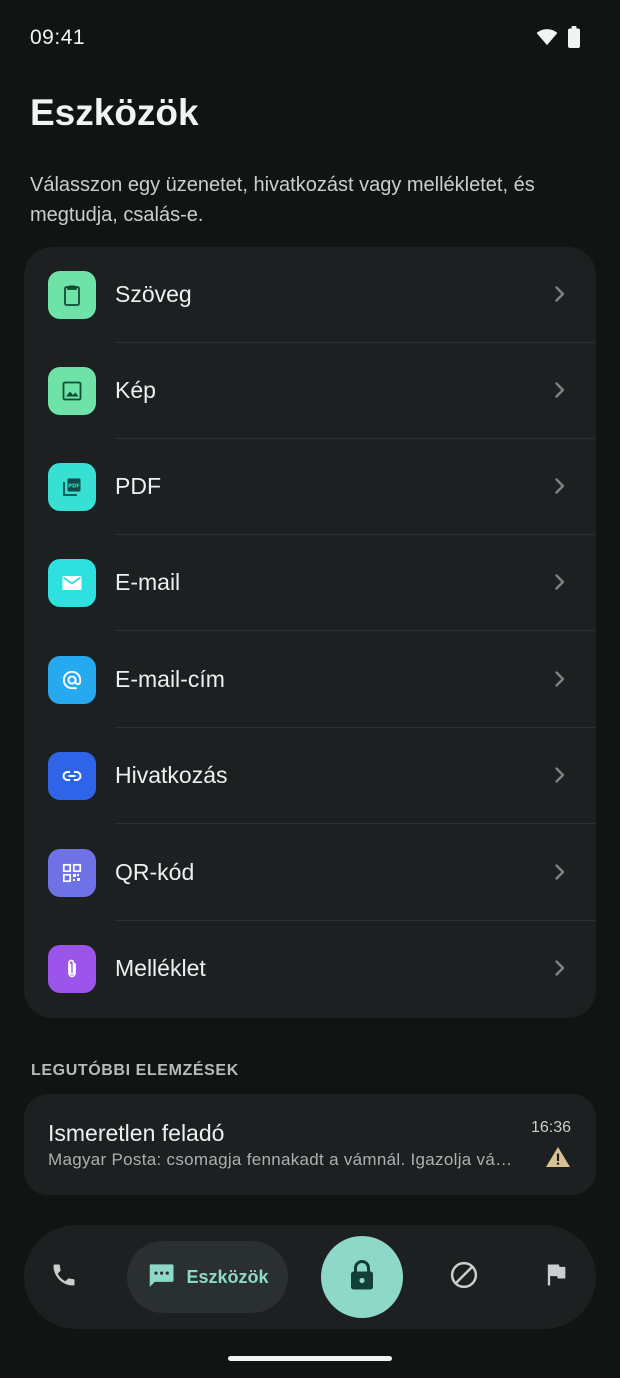 The image size is (620, 1378). I want to click on status-bar: 09:41, so click(310, 38).